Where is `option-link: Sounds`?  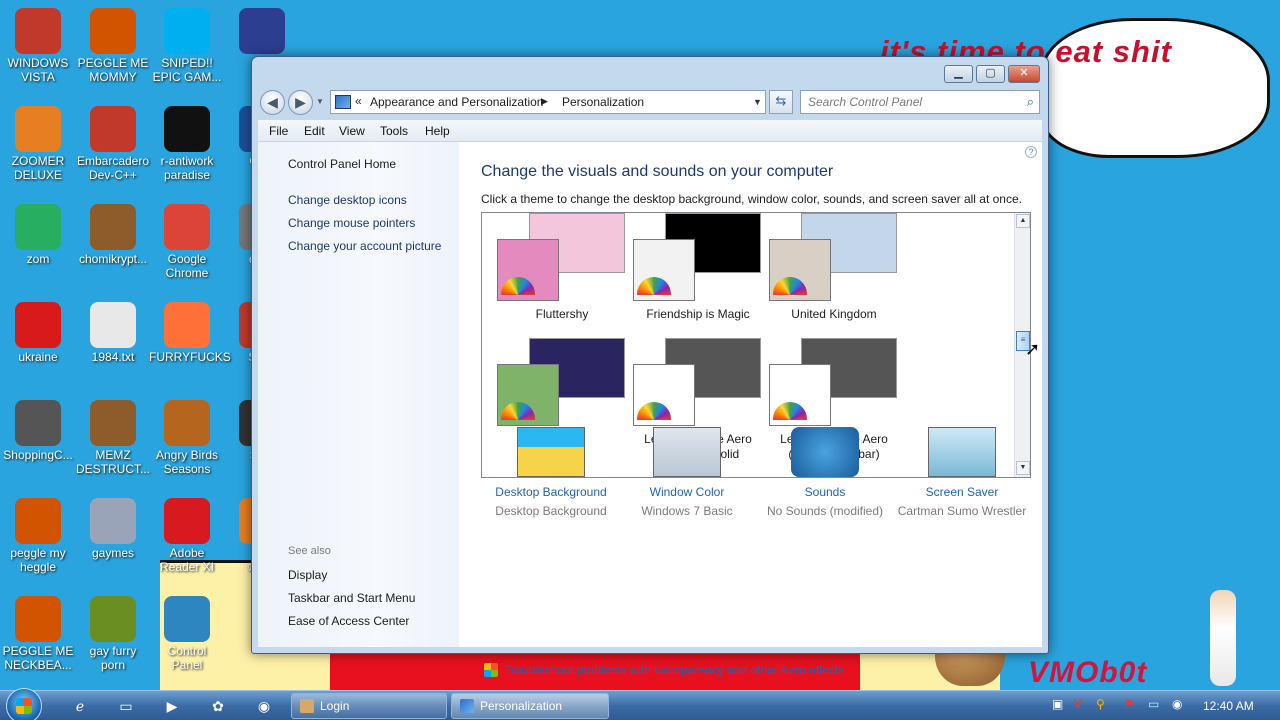
option-link: Sounds is located at coordinates (825, 492).